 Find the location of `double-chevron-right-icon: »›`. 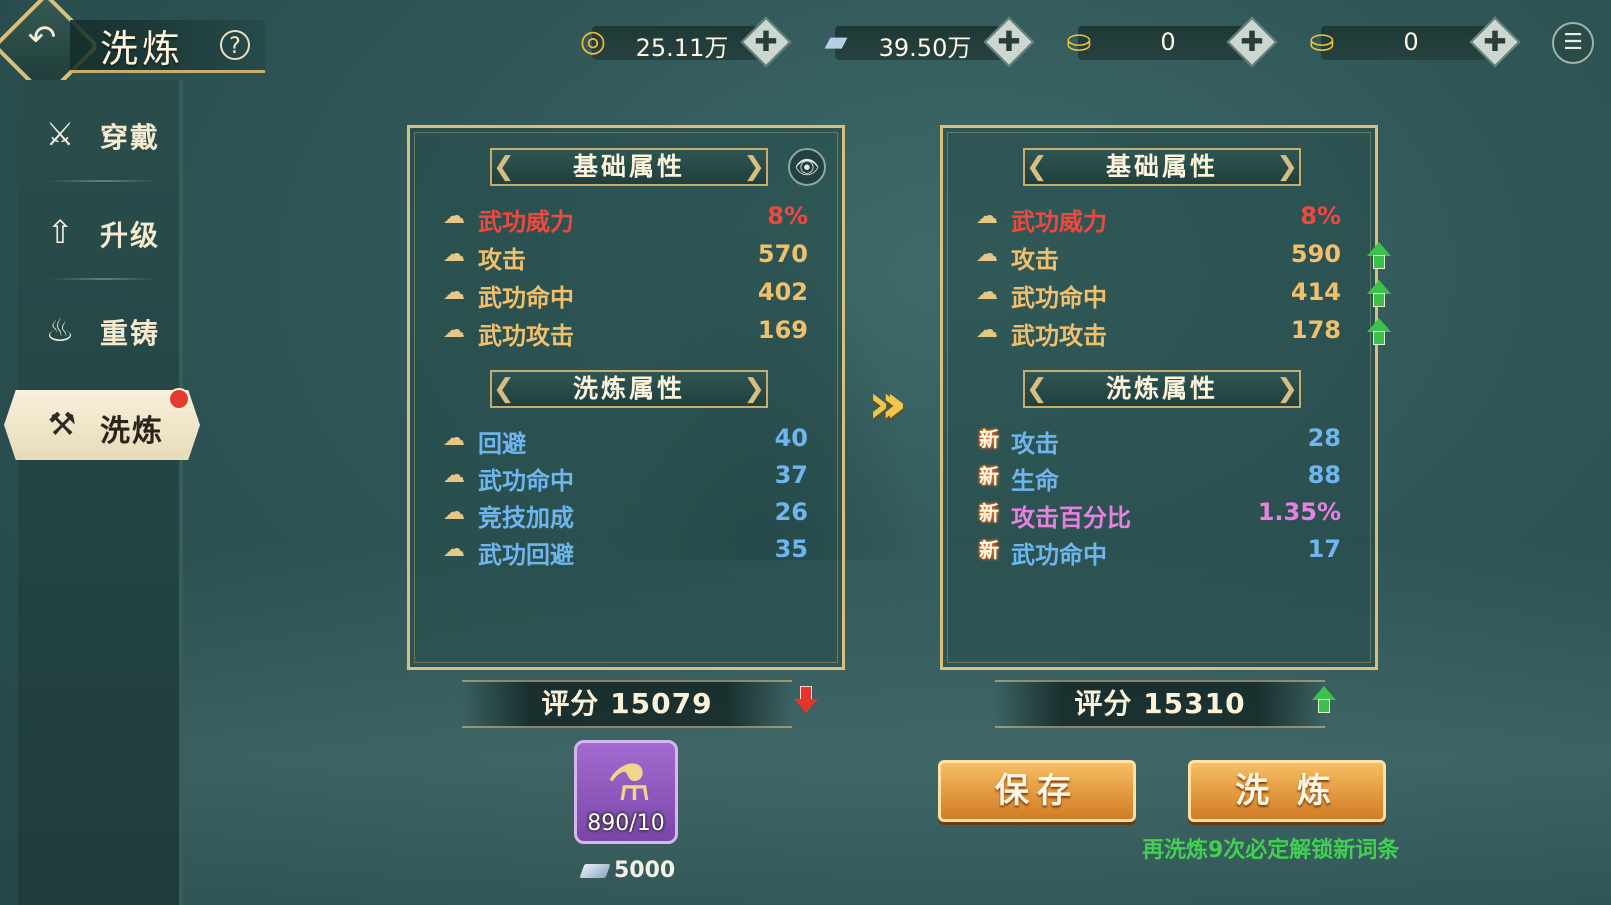

double-chevron-right-icon: »› is located at coordinates (887, 403).